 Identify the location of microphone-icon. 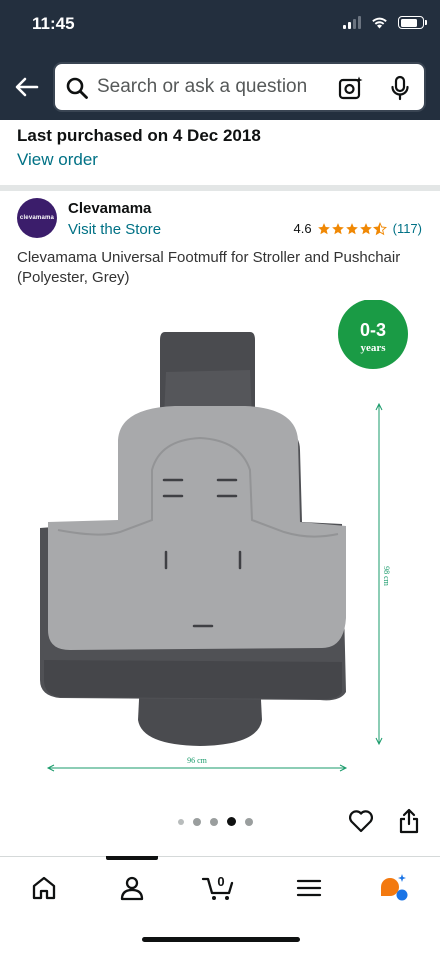
(400, 88).